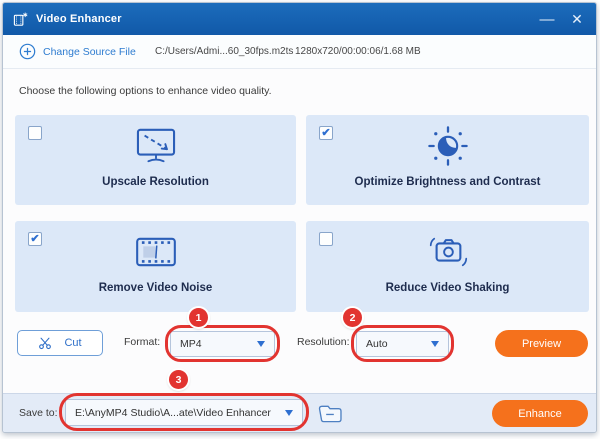  I want to click on window-title: Video Enhancer, so click(79, 19).